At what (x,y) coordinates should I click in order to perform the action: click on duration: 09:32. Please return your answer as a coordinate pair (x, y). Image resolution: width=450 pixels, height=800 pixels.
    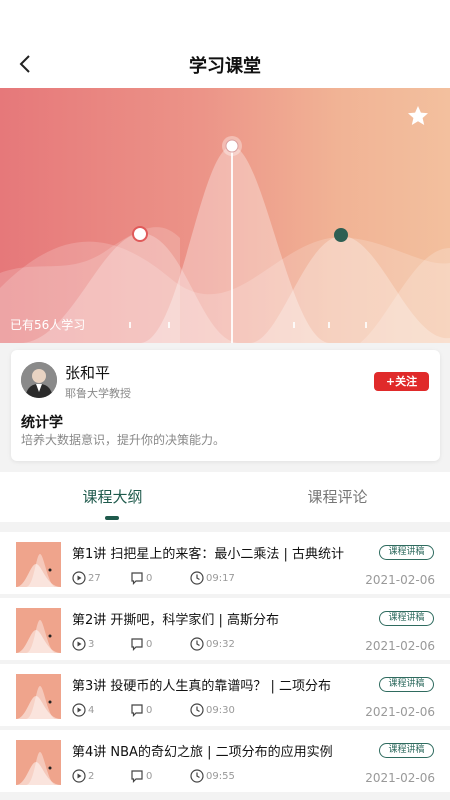
    Looking at the image, I should click on (212, 644).